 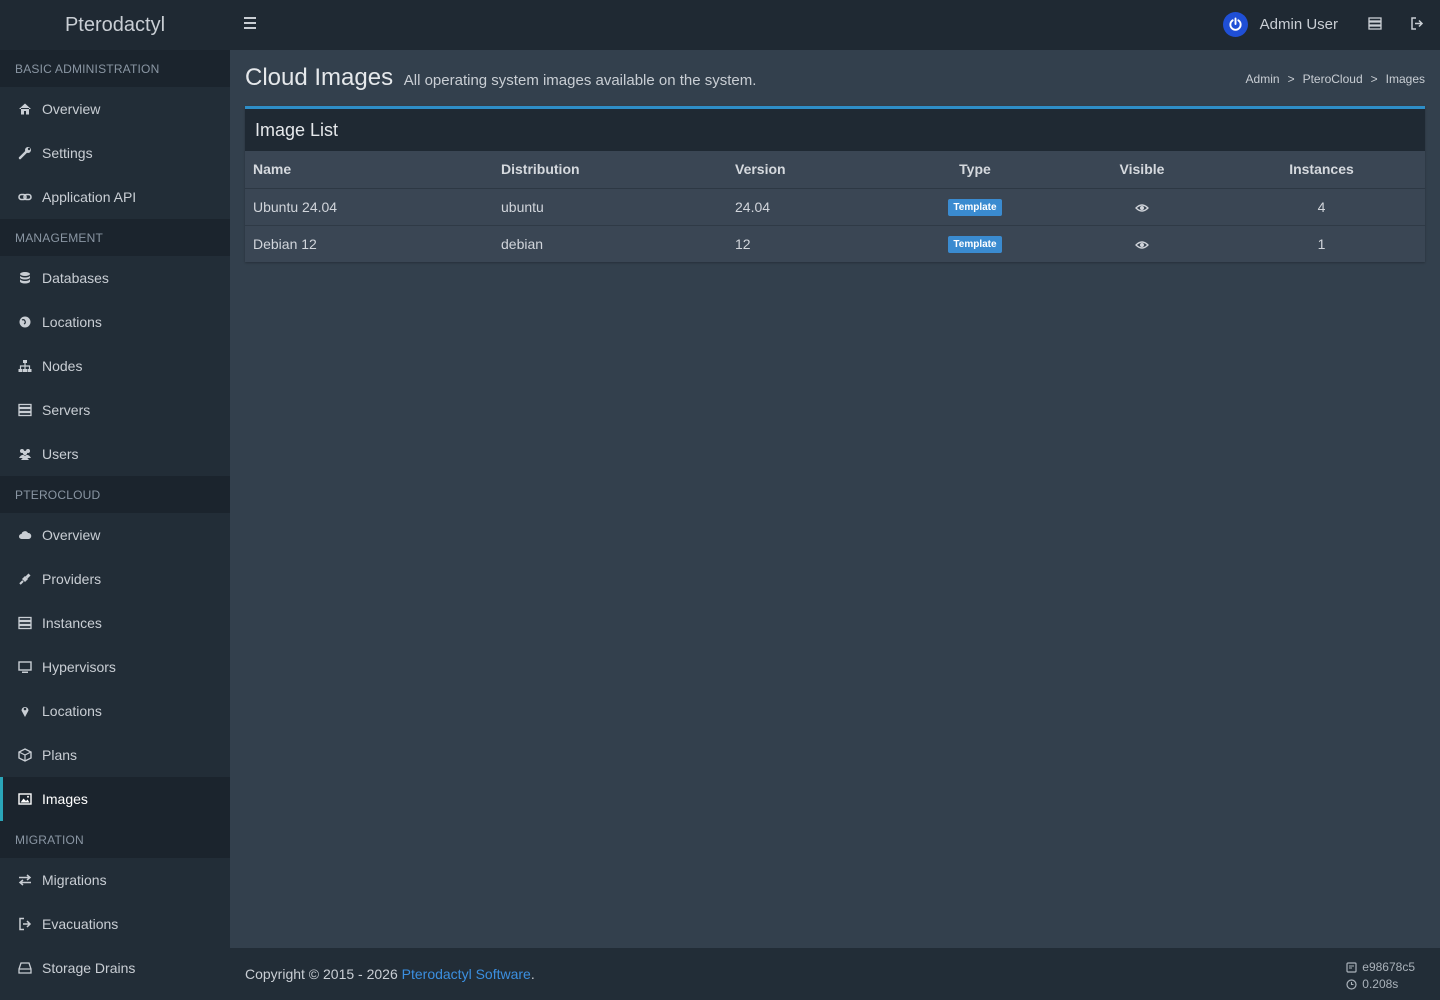 I want to click on user-menu: Admin User, so click(x=1280, y=24).